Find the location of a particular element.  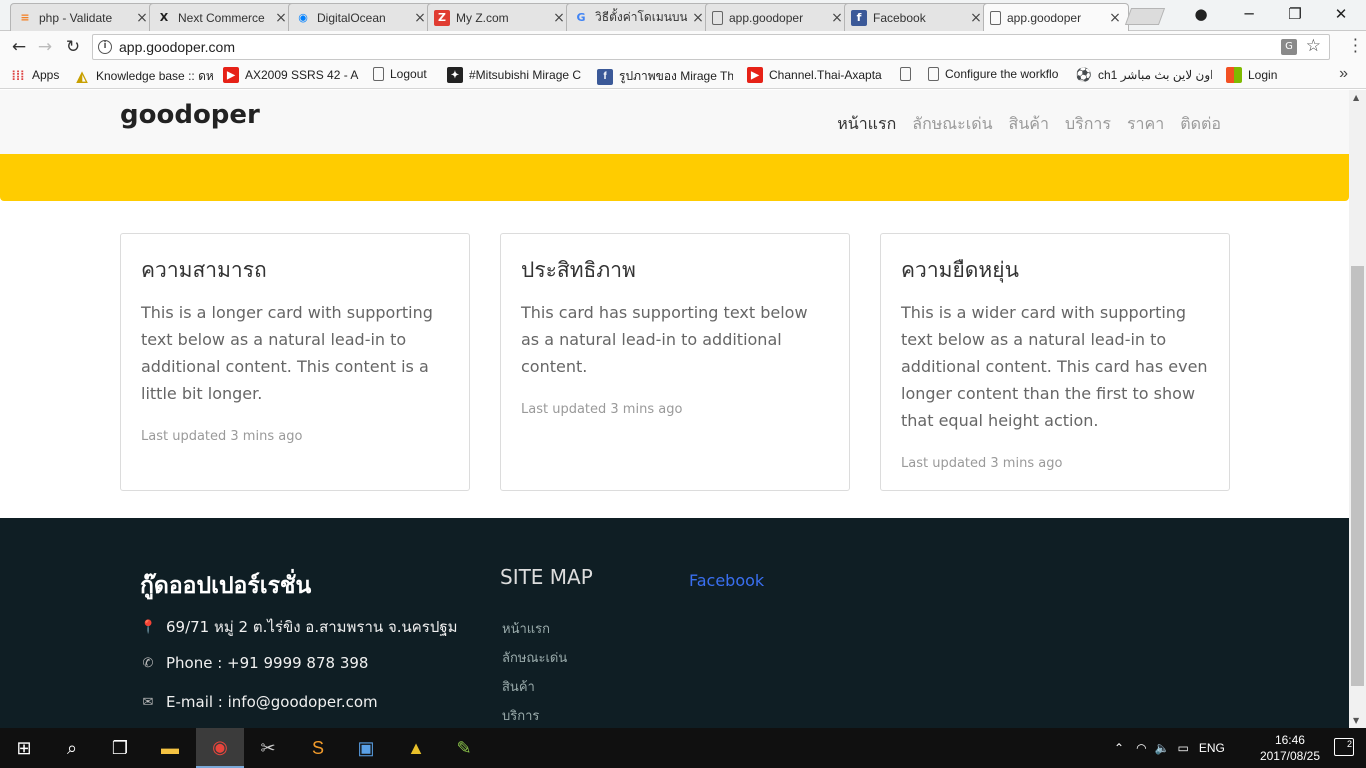

bookmark-mitsubishi: ✦ #Mitsubishi Mirage C is located at coordinates (515, 75).